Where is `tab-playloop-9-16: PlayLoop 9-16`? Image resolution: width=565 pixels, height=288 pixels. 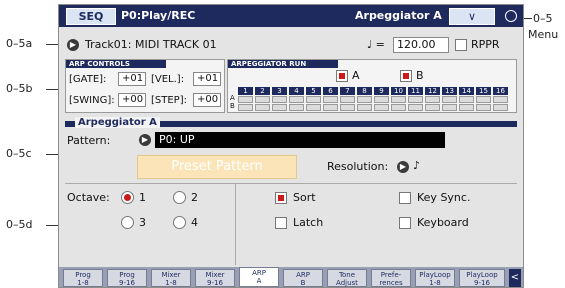 tab-playloop-9-16: PlayLoop 9-16 is located at coordinates (482, 278).